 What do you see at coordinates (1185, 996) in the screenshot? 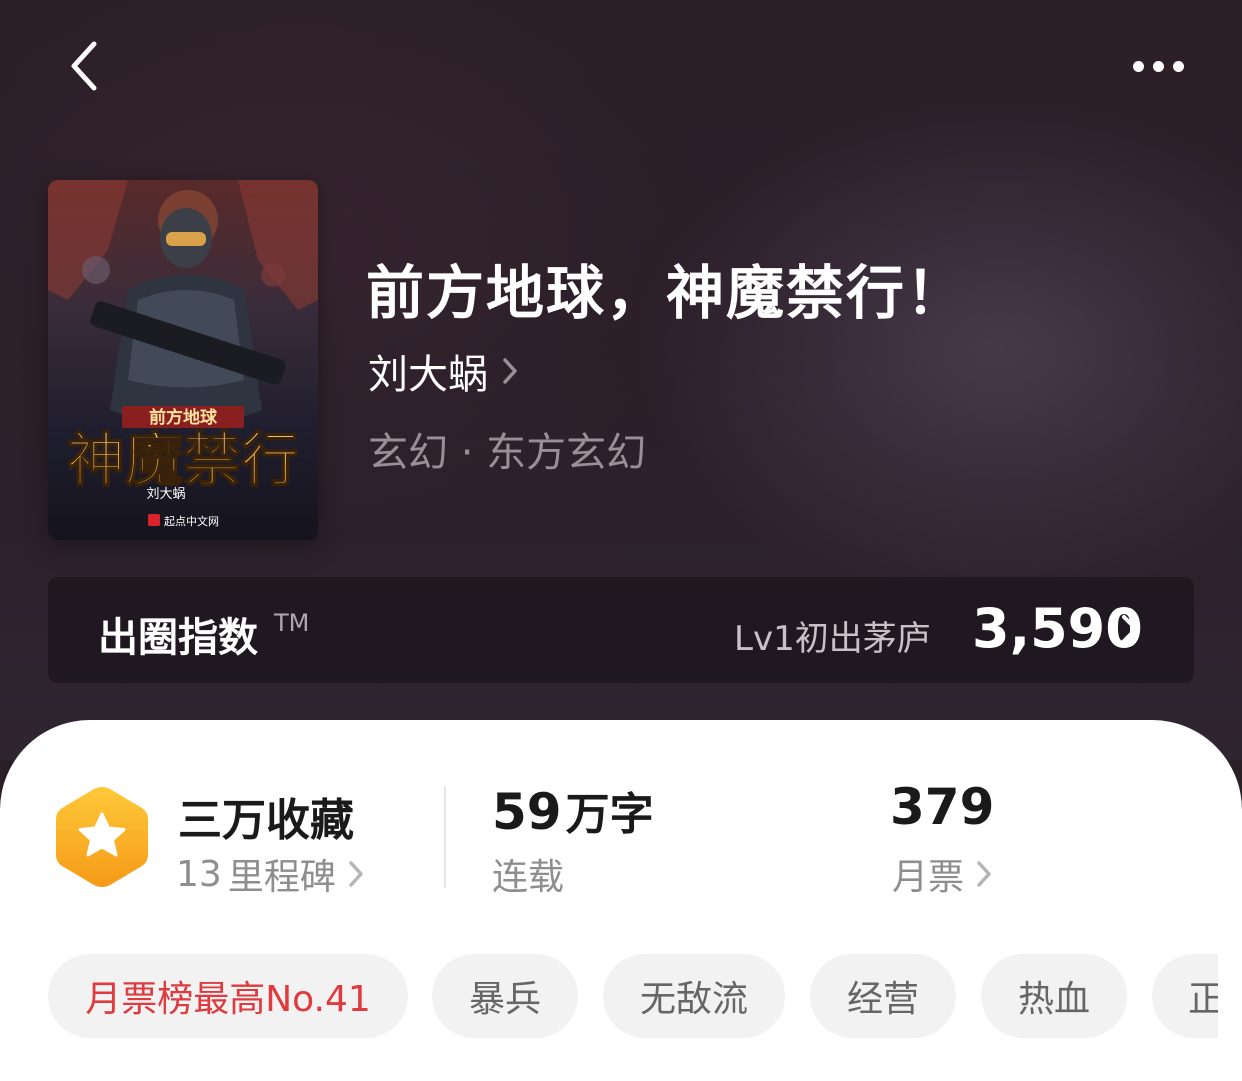
I see `tag-item: 正` at bounding box center [1185, 996].